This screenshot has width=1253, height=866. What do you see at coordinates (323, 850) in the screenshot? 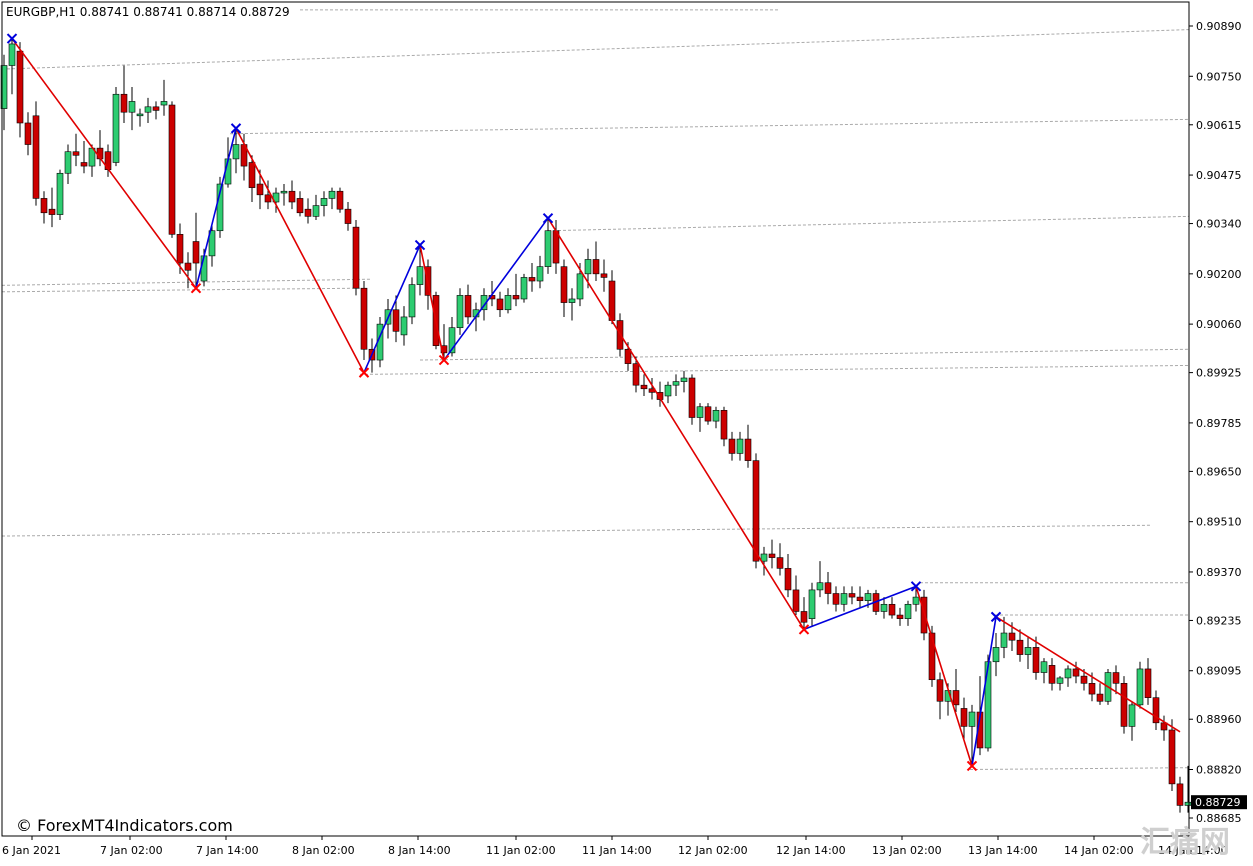
I see `time-tick-label: 8 Jan 02:00` at bounding box center [323, 850].